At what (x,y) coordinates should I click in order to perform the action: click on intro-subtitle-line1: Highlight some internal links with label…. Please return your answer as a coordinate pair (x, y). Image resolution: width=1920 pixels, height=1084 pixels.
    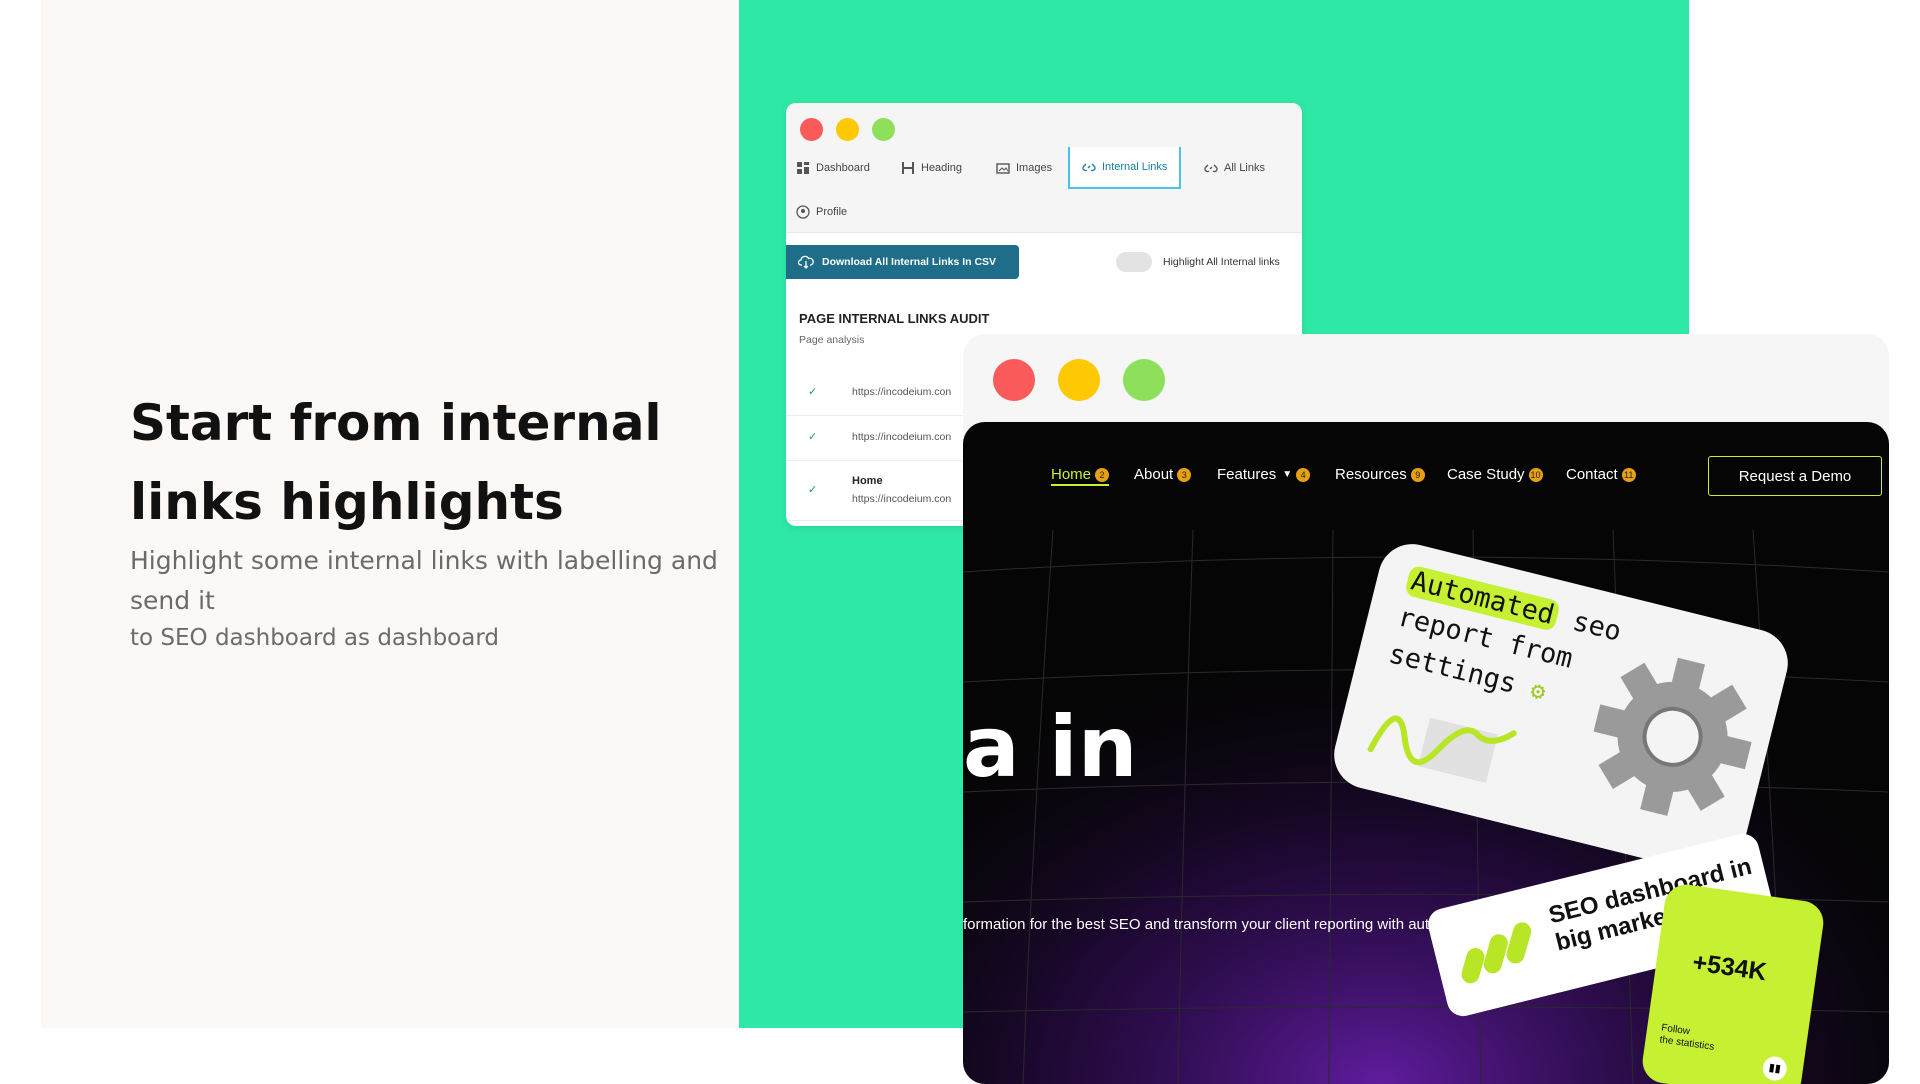
    Looking at the image, I should click on (424, 580).